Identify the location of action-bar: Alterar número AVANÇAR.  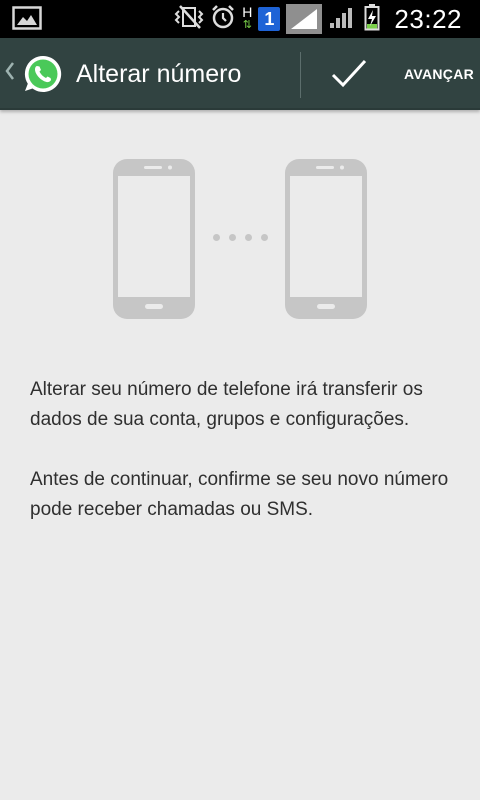
(240, 74).